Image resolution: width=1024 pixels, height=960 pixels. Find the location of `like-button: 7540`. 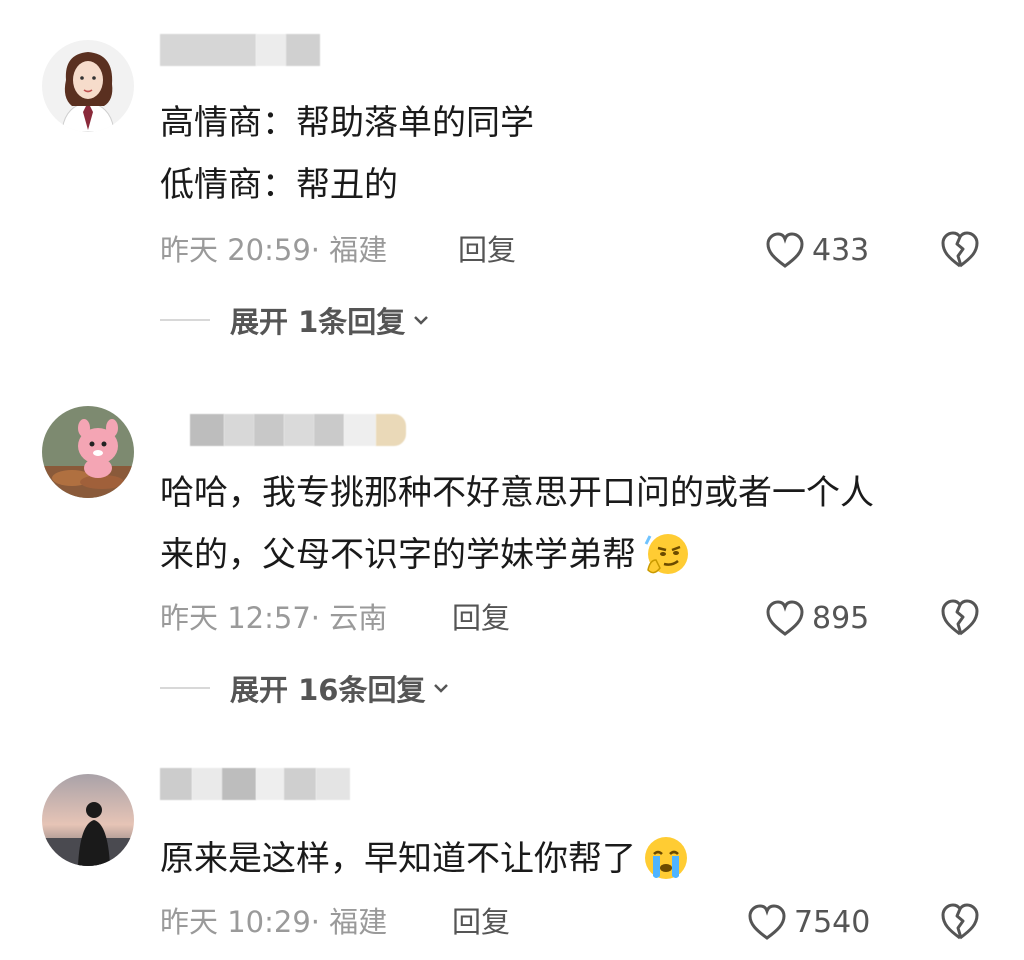

like-button: 7540 is located at coordinates (808, 922).